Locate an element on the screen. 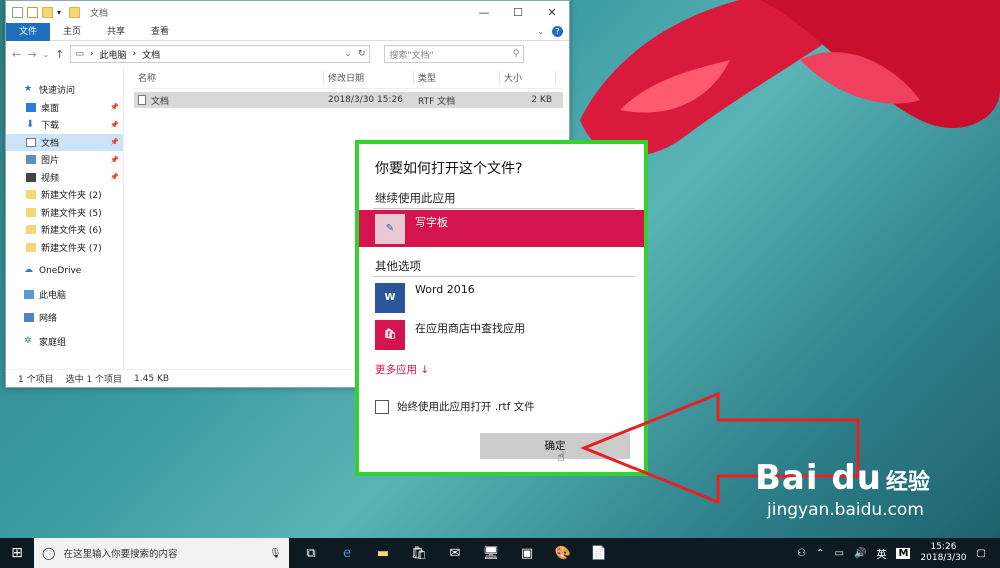 The image size is (1000, 568). app-option-store: 🛍 在应用商店中查找应用 is located at coordinates (501, 334).